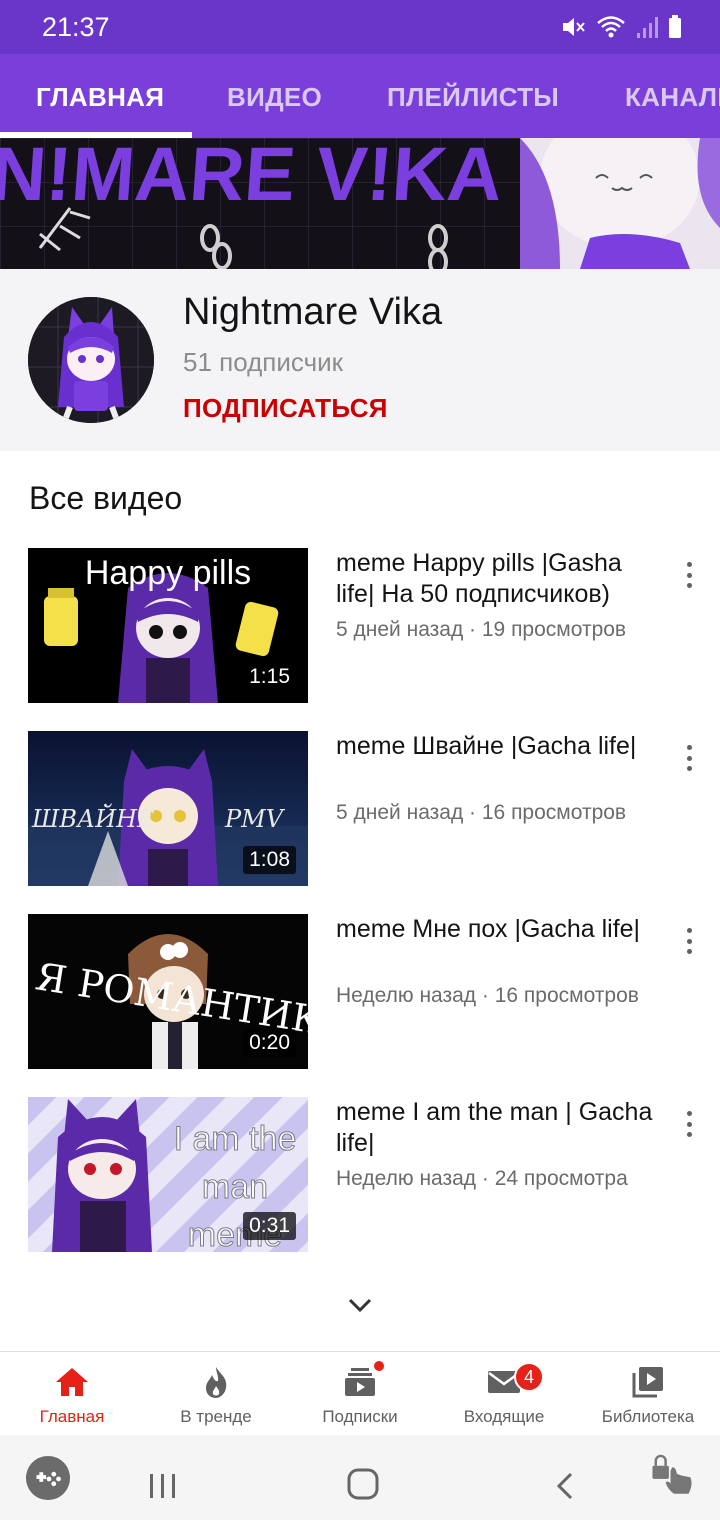 The image size is (720, 1520). I want to click on nav-label: В тренде, so click(216, 1416).